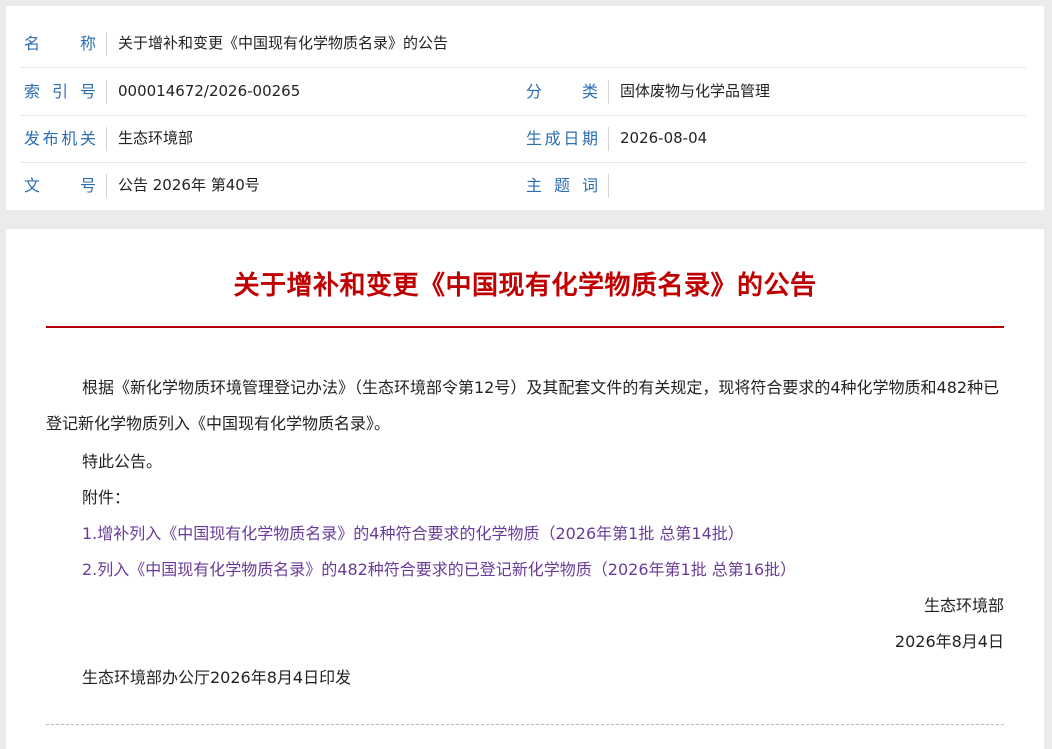  Describe the element at coordinates (525, 327) in the screenshot. I see `title-divider` at that location.